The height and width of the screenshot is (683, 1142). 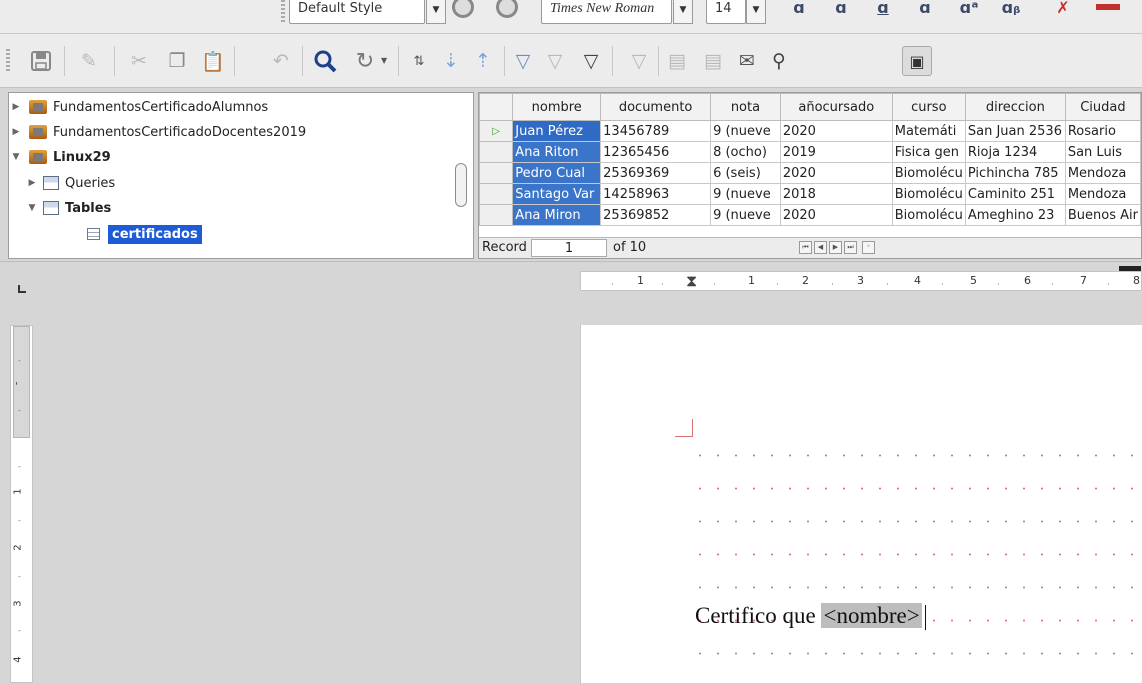 What do you see at coordinates (656, 173) in the screenshot?
I see `table-cell: 25369369` at bounding box center [656, 173].